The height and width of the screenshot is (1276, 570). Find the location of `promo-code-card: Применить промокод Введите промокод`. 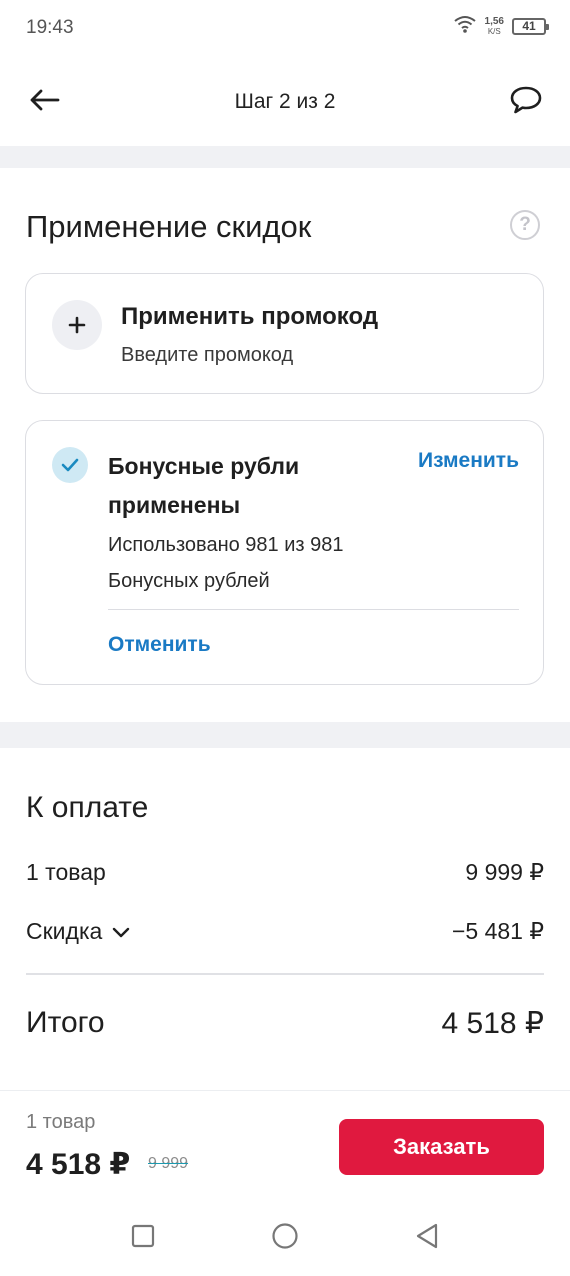

promo-code-card: Применить промокод Введите промокод is located at coordinates (284, 333).